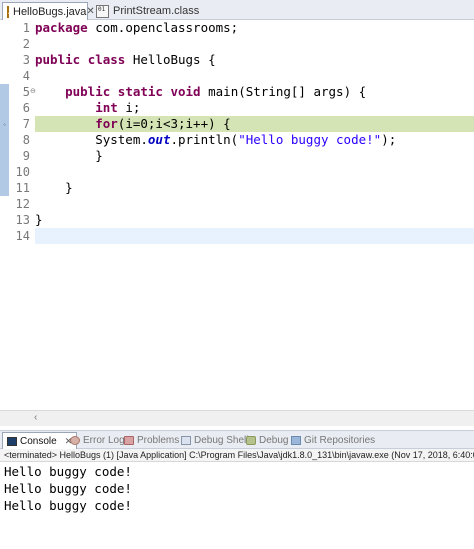  What do you see at coordinates (22, 204) in the screenshot?
I see `line-number: 12` at bounding box center [22, 204].